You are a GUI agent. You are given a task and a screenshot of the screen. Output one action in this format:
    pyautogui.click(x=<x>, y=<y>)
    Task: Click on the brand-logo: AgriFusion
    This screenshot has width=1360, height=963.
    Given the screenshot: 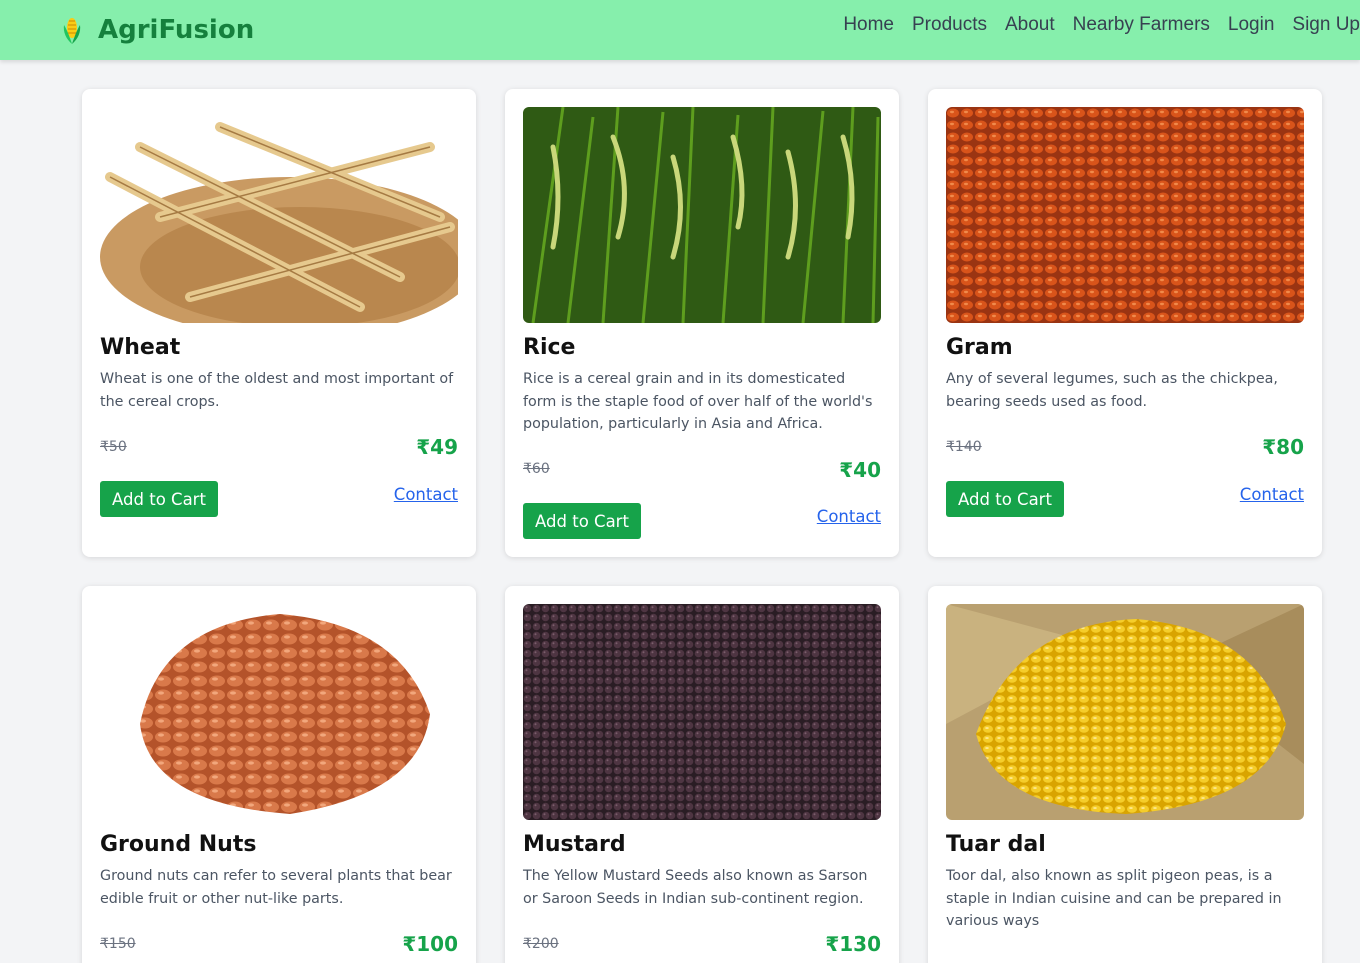 What is the action you would take?
    pyautogui.click(x=156, y=30)
    